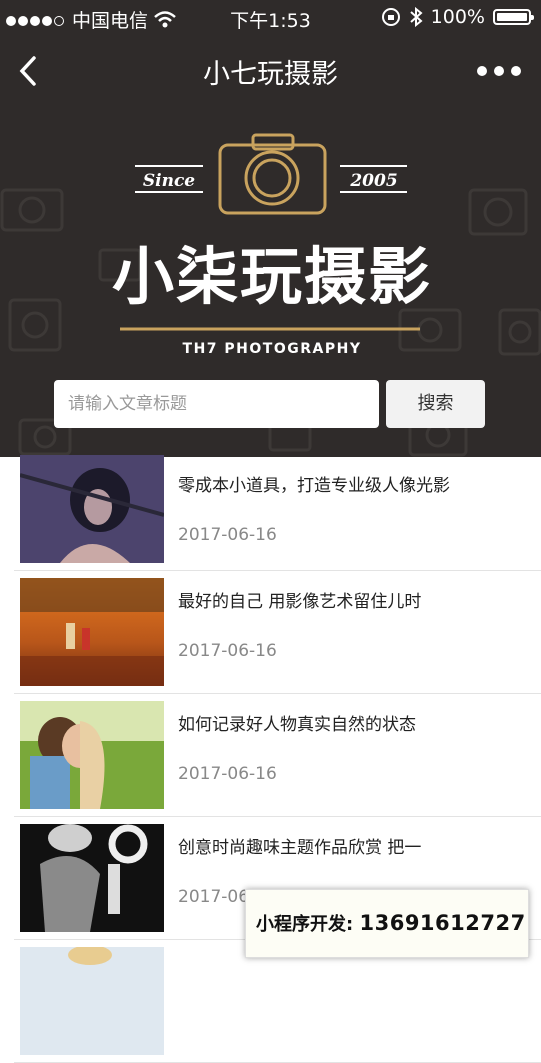 This screenshot has width=541, height=1063. What do you see at coordinates (390, 17) in the screenshot?
I see `orientation-lock-icon` at bounding box center [390, 17].